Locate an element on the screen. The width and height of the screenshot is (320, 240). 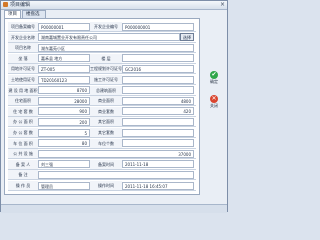
field-label: 其它套数 is located at coordinates (106, 132).